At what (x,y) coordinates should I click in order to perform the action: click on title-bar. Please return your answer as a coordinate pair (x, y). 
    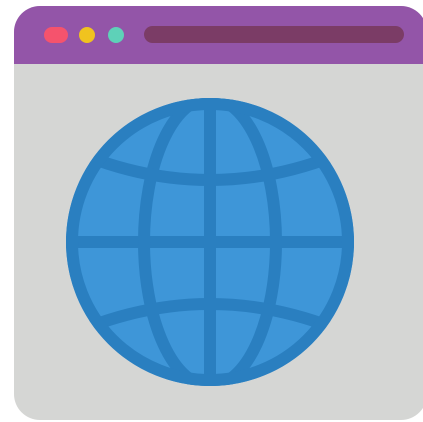
    Looking at the image, I should click on (218, 35).